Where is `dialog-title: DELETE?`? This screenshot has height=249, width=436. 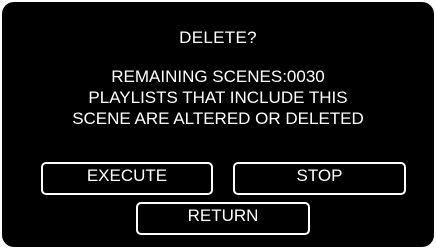
dialog-title: DELETE? is located at coordinates (218, 37).